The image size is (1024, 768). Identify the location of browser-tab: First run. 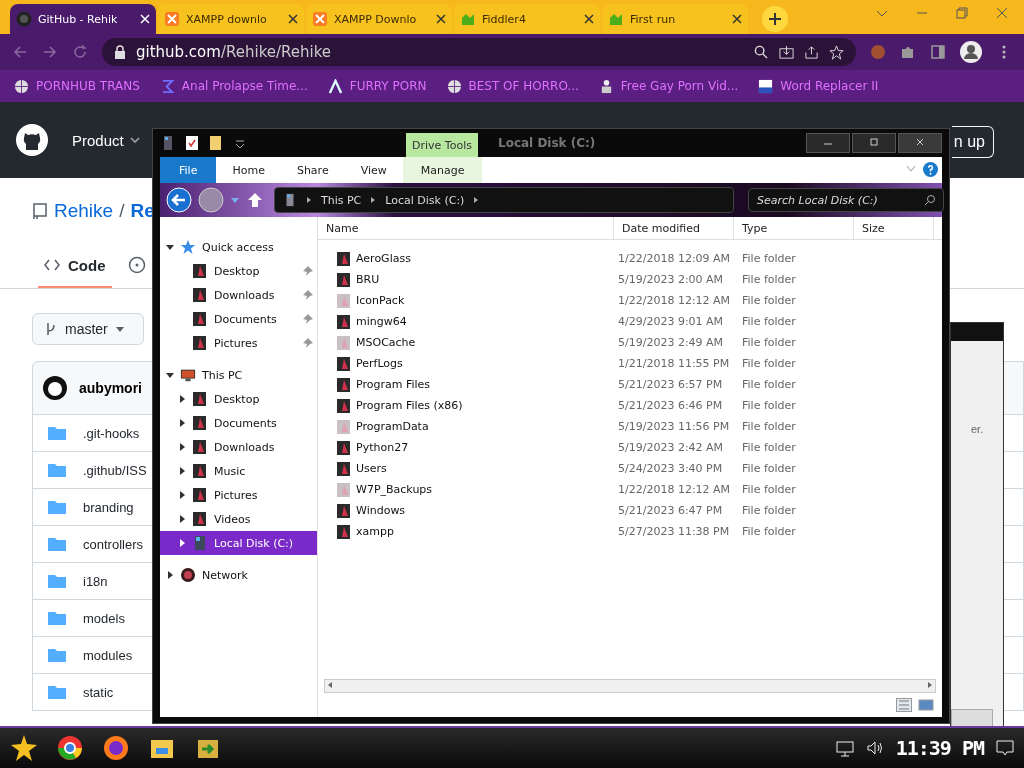
(675, 19).